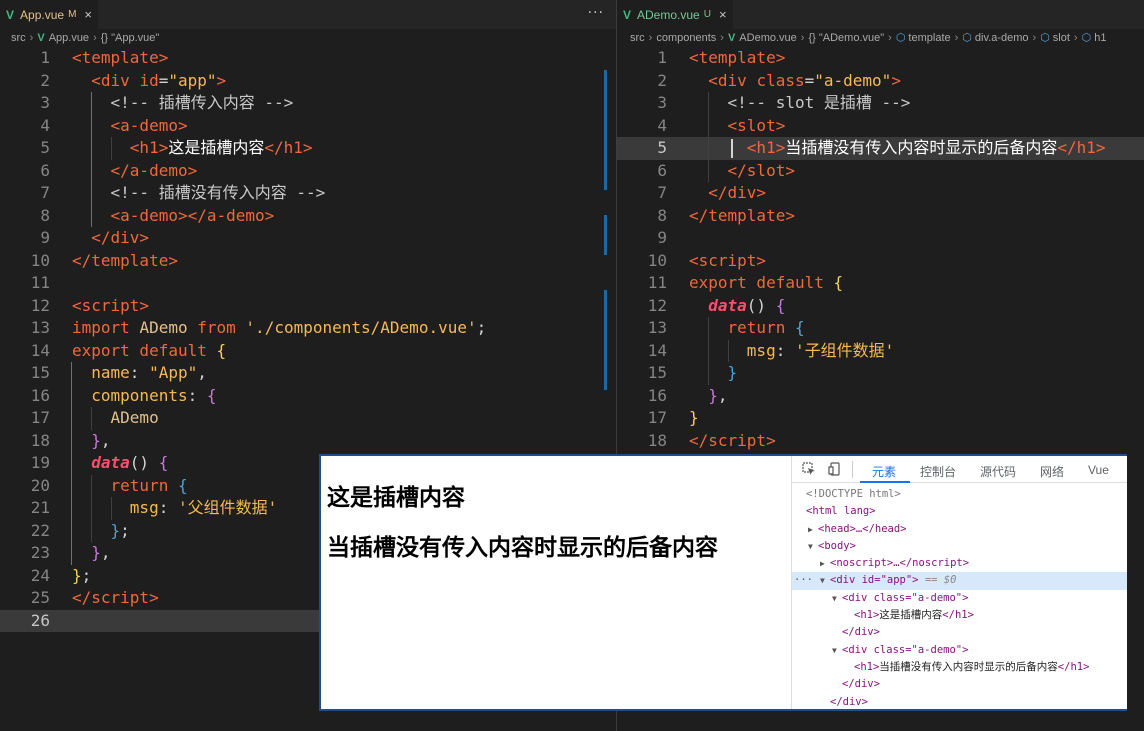 This screenshot has height=731, width=1144. I want to click on code-line: 12 <script>, so click(90, 305).